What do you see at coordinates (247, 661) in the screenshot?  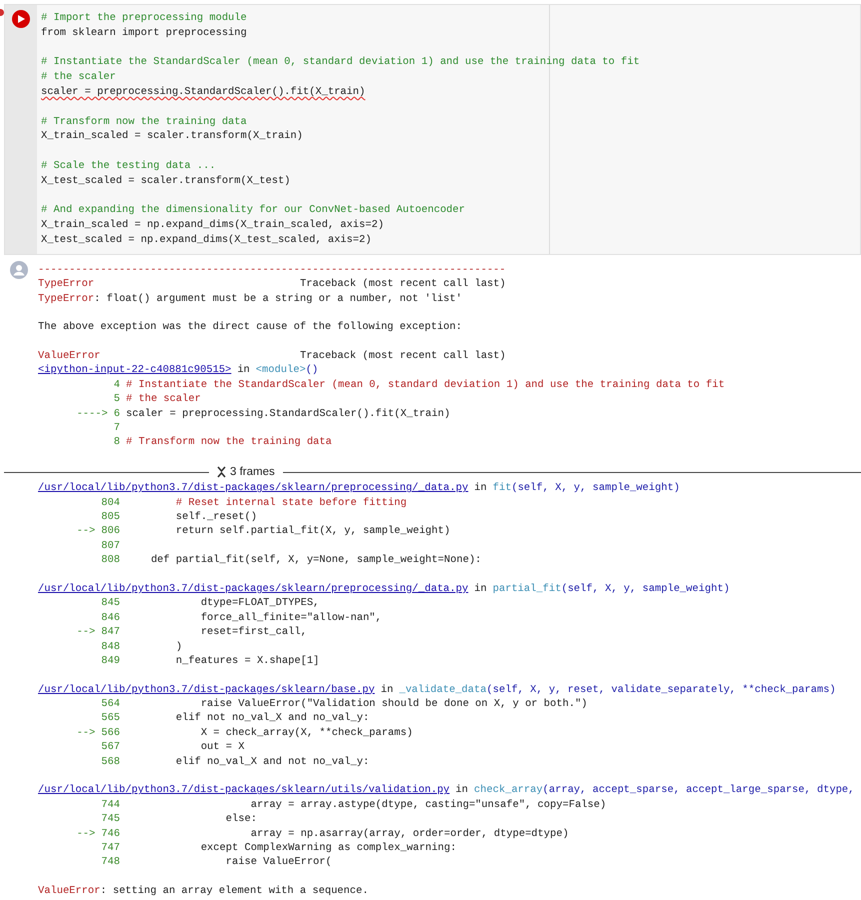 I see `code-line: n_features = X.shape[1]` at bounding box center [247, 661].